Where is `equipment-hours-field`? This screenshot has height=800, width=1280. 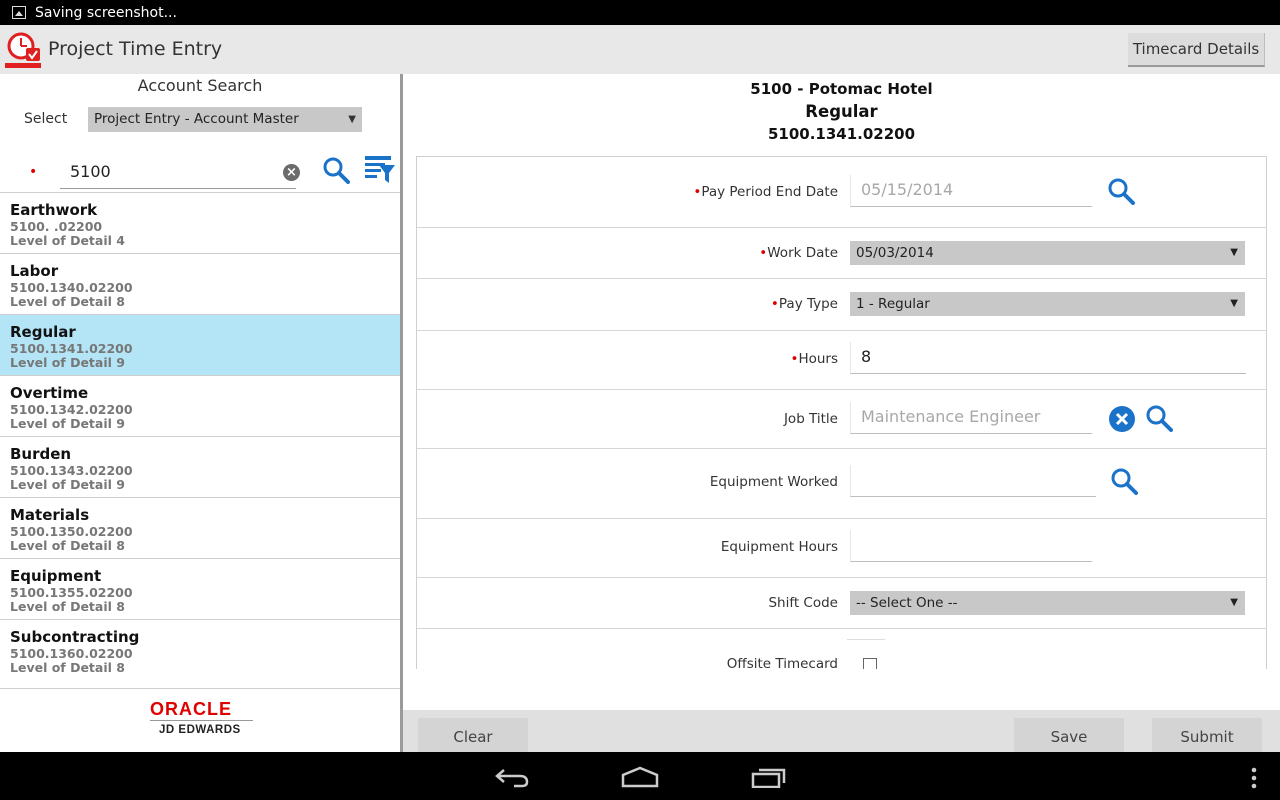 equipment-hours-field is located at coordinates (971, 546).